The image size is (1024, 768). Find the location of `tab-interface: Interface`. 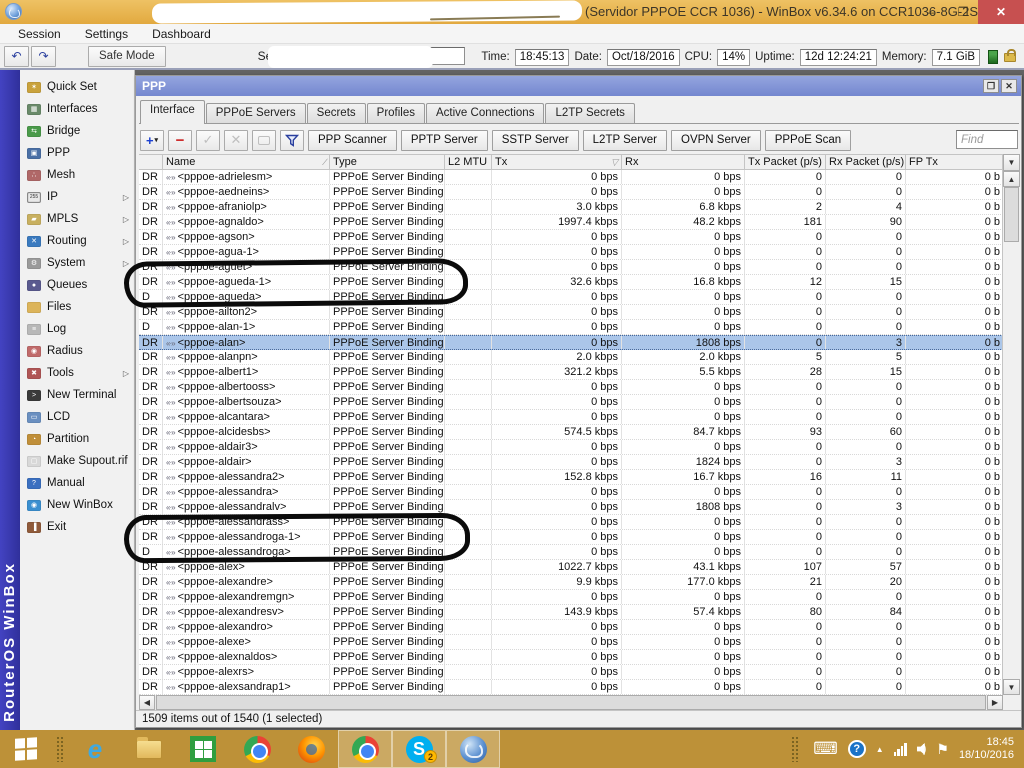

tab-interface: Interface is located at coordinates (172, 112).